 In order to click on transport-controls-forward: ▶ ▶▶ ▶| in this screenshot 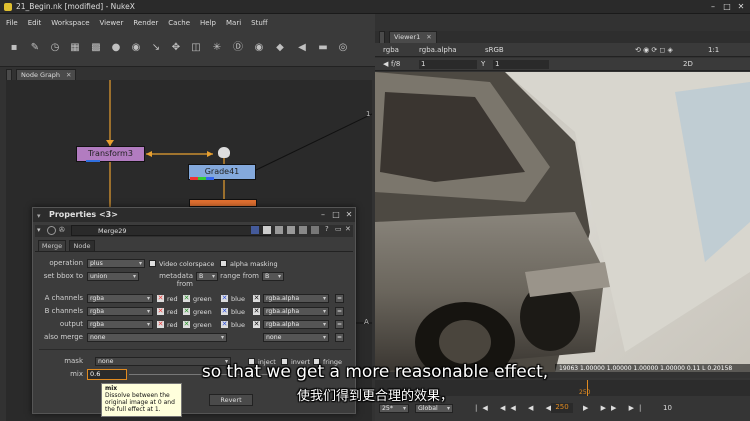, I will do `click(614, 408)`.